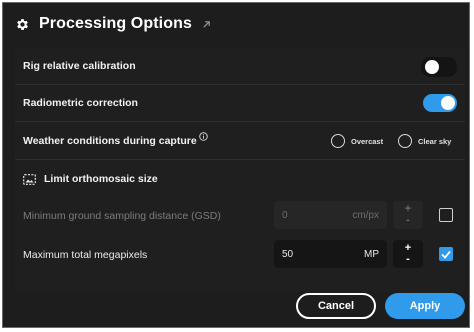 The width and height of the screenshot is (474, 332). I want to click on megapixels-decrement-button: -, so click(408, 259).